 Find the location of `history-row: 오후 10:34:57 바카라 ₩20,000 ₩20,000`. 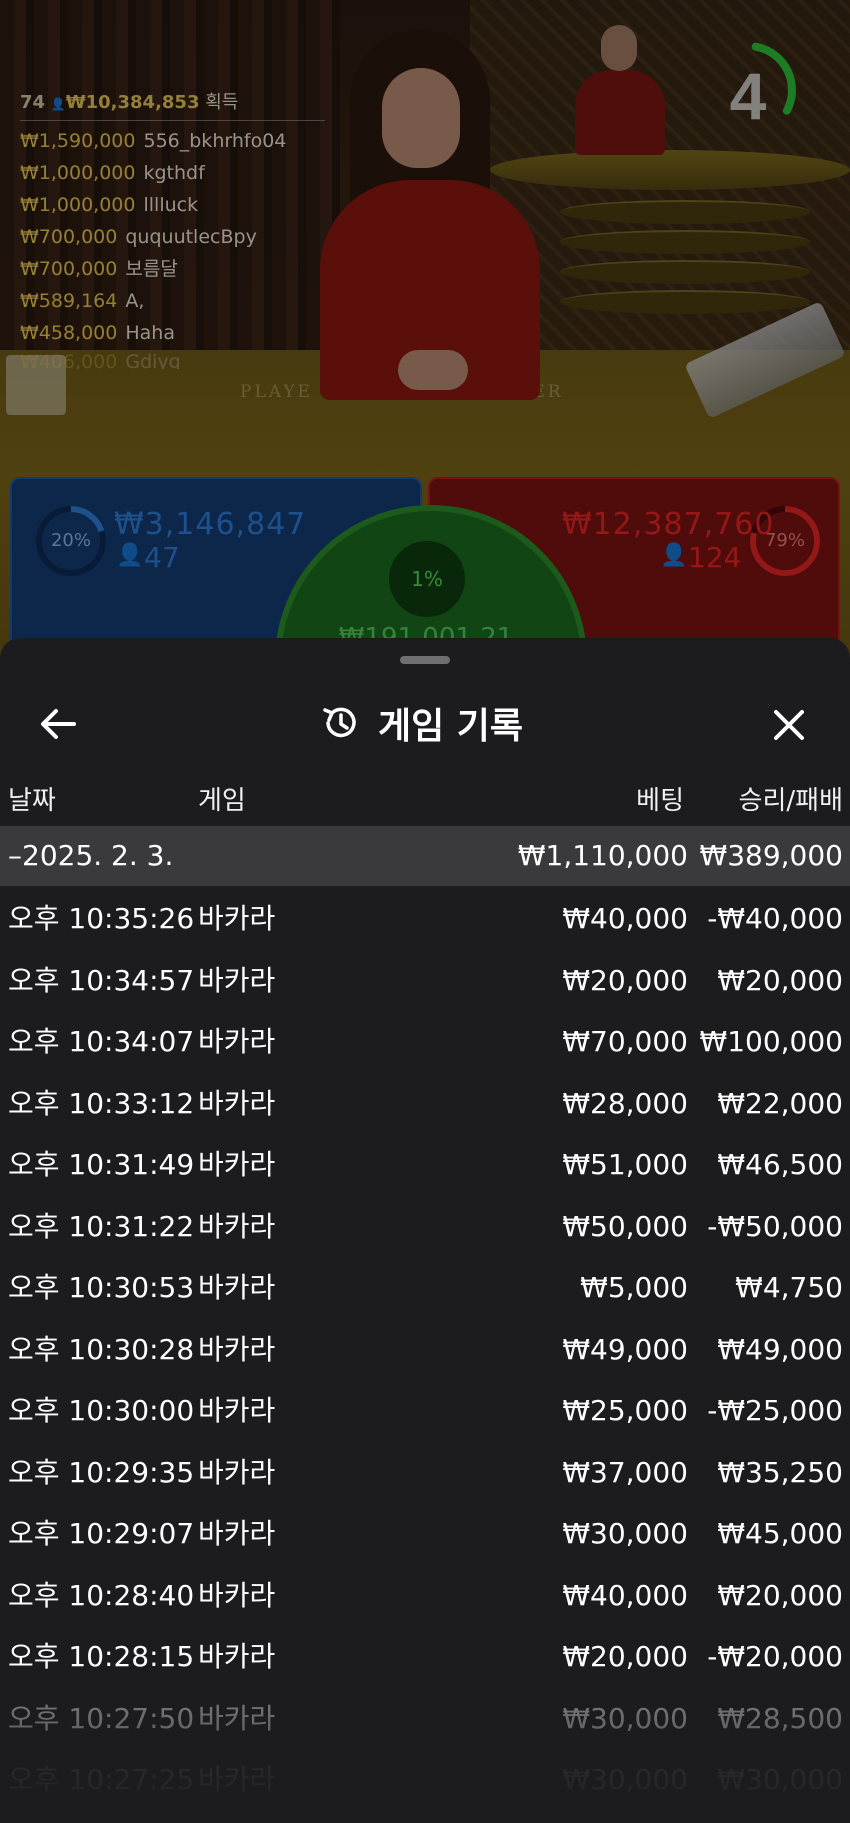

history-row: 오후 10:34:57 바카라 ₩20,000 ₩20,000 is located at coordinates (425, 981).